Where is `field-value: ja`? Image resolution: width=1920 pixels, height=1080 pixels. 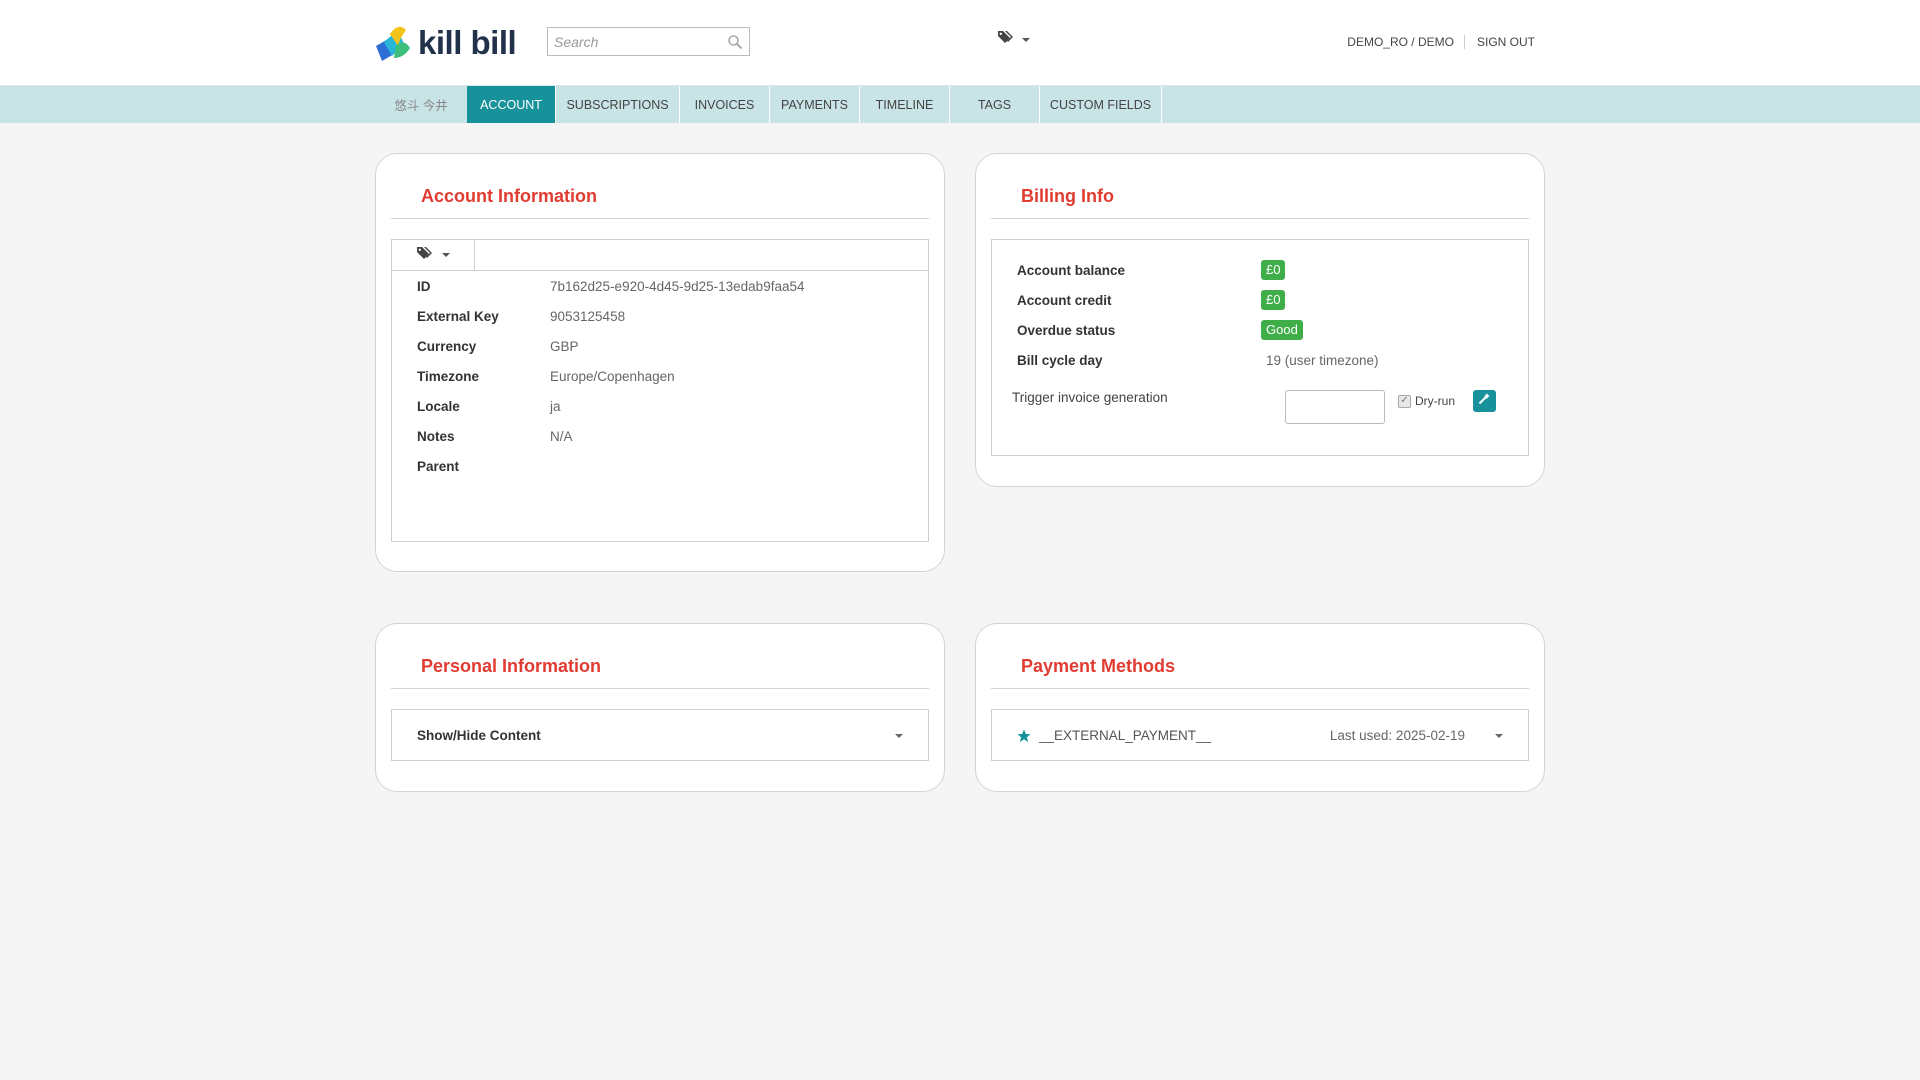
field-value: ja is located at coordinates (555, 406).